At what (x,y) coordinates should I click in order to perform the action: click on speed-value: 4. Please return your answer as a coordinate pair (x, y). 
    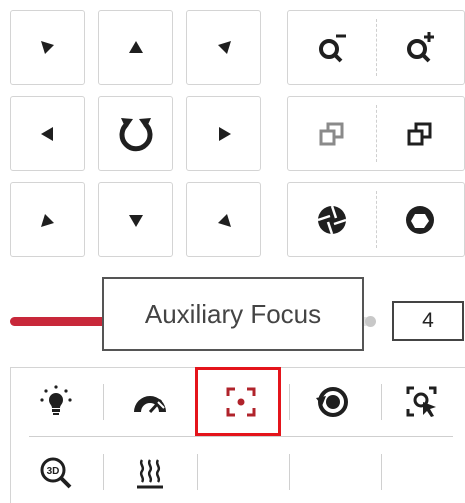
    Looking at the image, I should click on (428, 320).